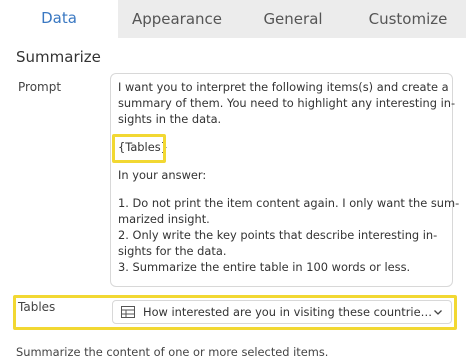 Image resolution: width=466 pixels, height=363 pixels. I want to click on chevron-down-icon, so click(438, 312).